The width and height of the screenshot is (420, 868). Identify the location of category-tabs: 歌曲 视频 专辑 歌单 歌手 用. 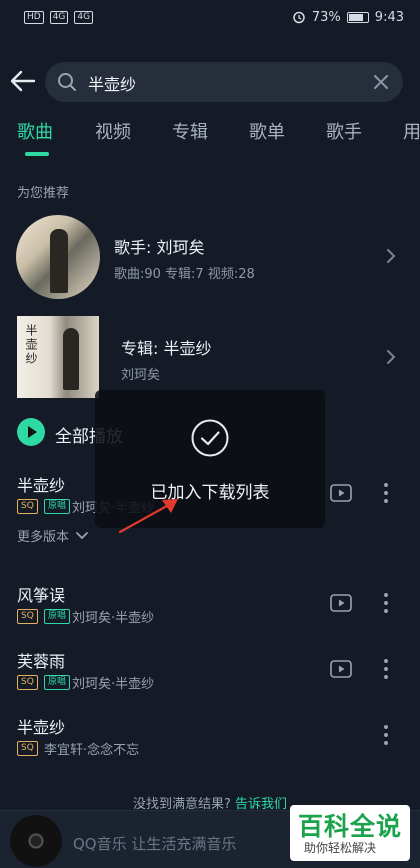
(210, 138).